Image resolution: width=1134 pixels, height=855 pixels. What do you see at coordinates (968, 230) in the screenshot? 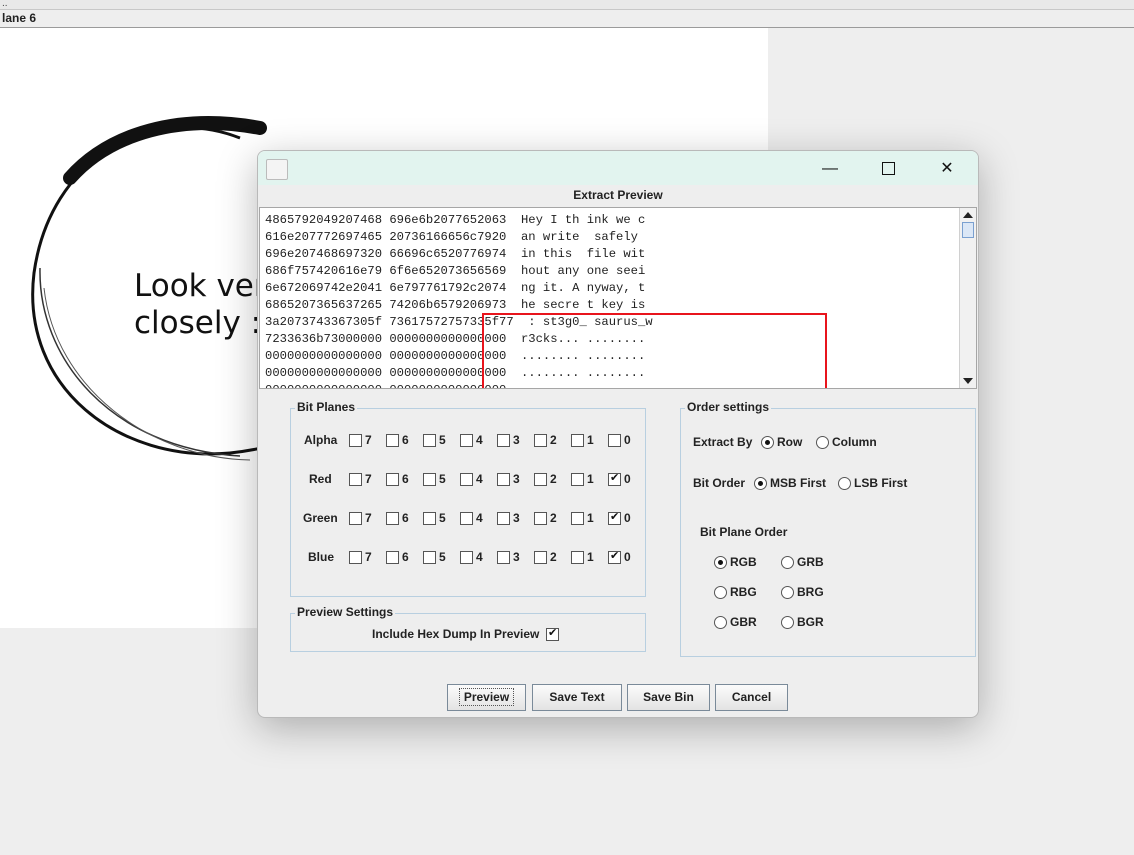
I see `scroll-thumb` at bounding box center [968, 230].